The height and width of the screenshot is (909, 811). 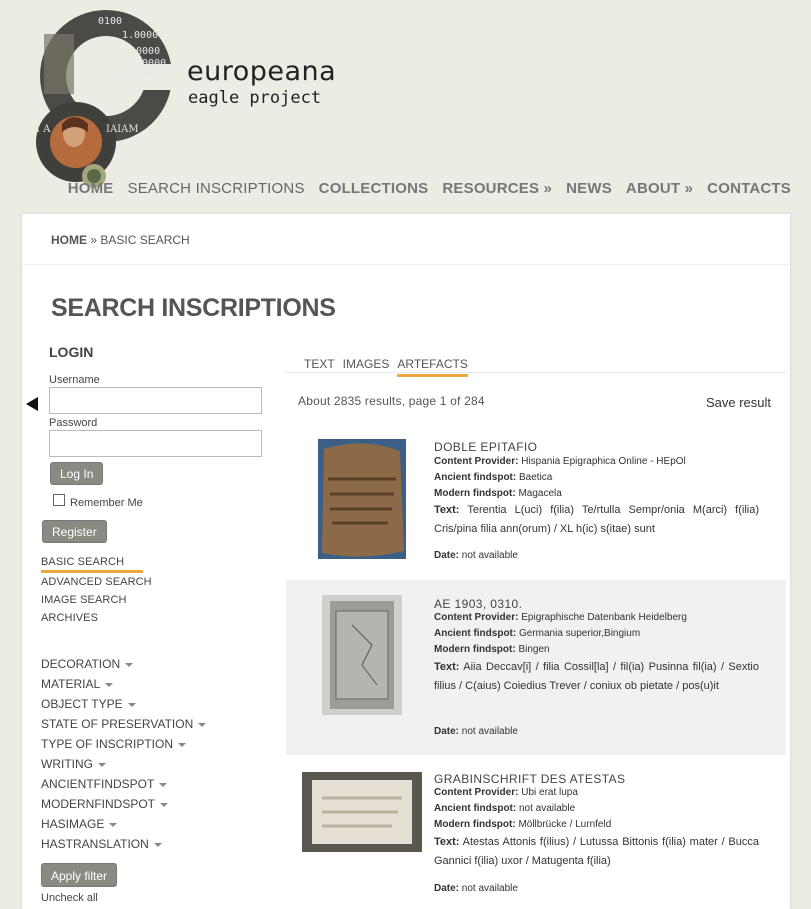 What do you see at coordinates (120, 240) in the screenshot?
I see `breadcrumb: HOME » BASIC SEARCH` at bounding box center [120, 240].